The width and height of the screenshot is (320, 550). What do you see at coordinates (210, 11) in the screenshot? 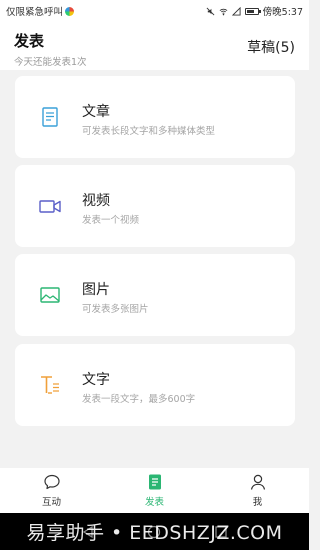
I see `mute-icon` at bounding box center [210, 11].